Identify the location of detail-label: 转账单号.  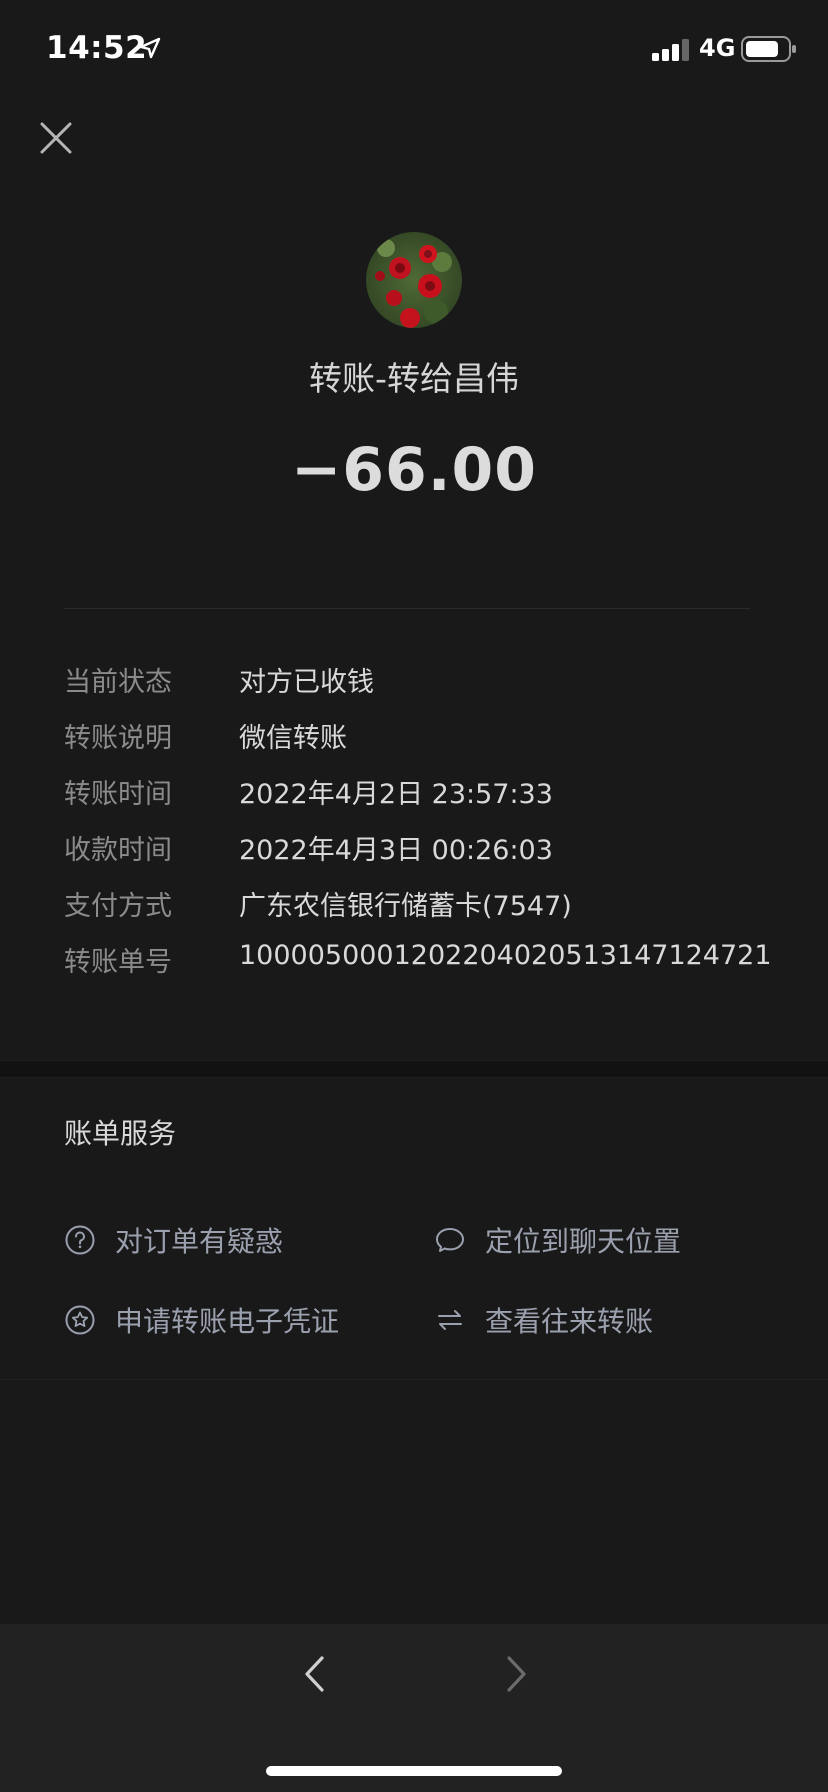
(118, 962).